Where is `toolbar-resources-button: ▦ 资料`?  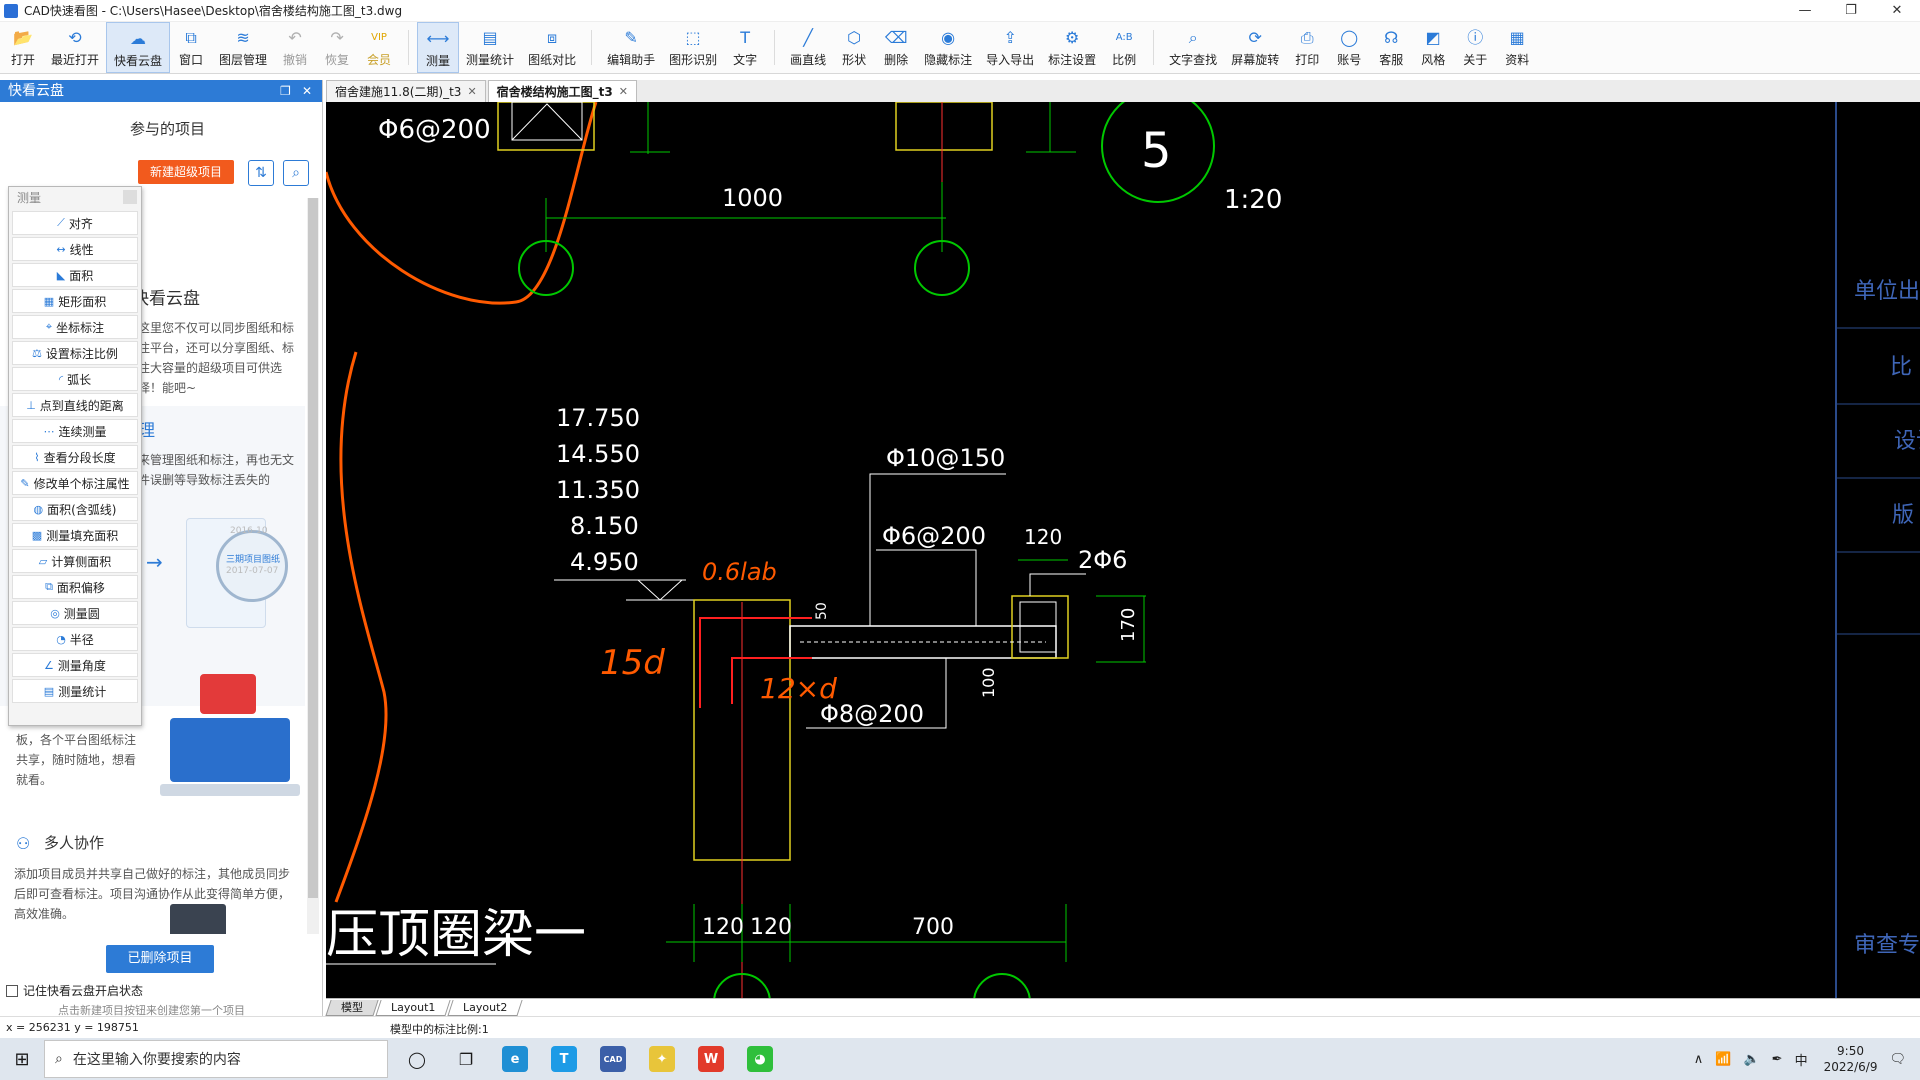 toolbar-resources-button: ▦ 资料 is located at coordinates (1517, 47).